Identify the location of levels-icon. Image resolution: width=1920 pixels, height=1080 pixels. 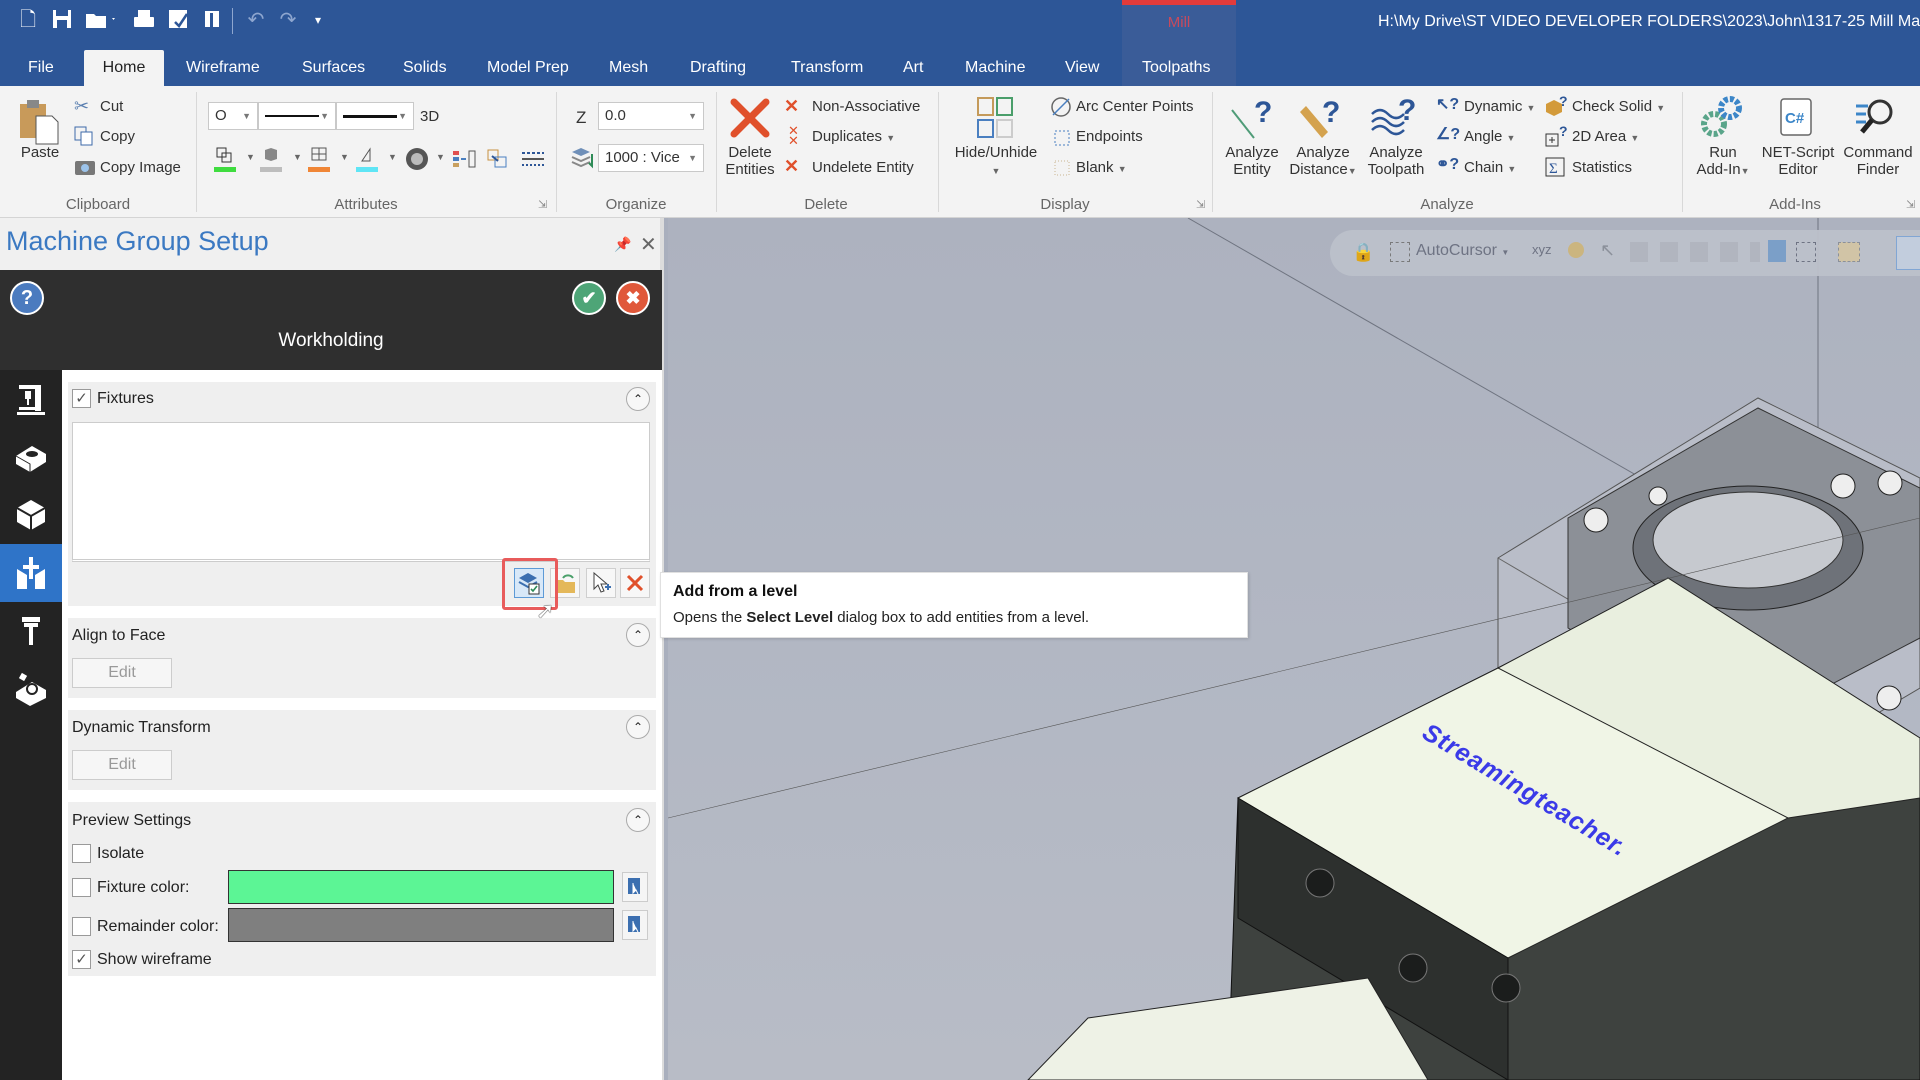
(583, 160).